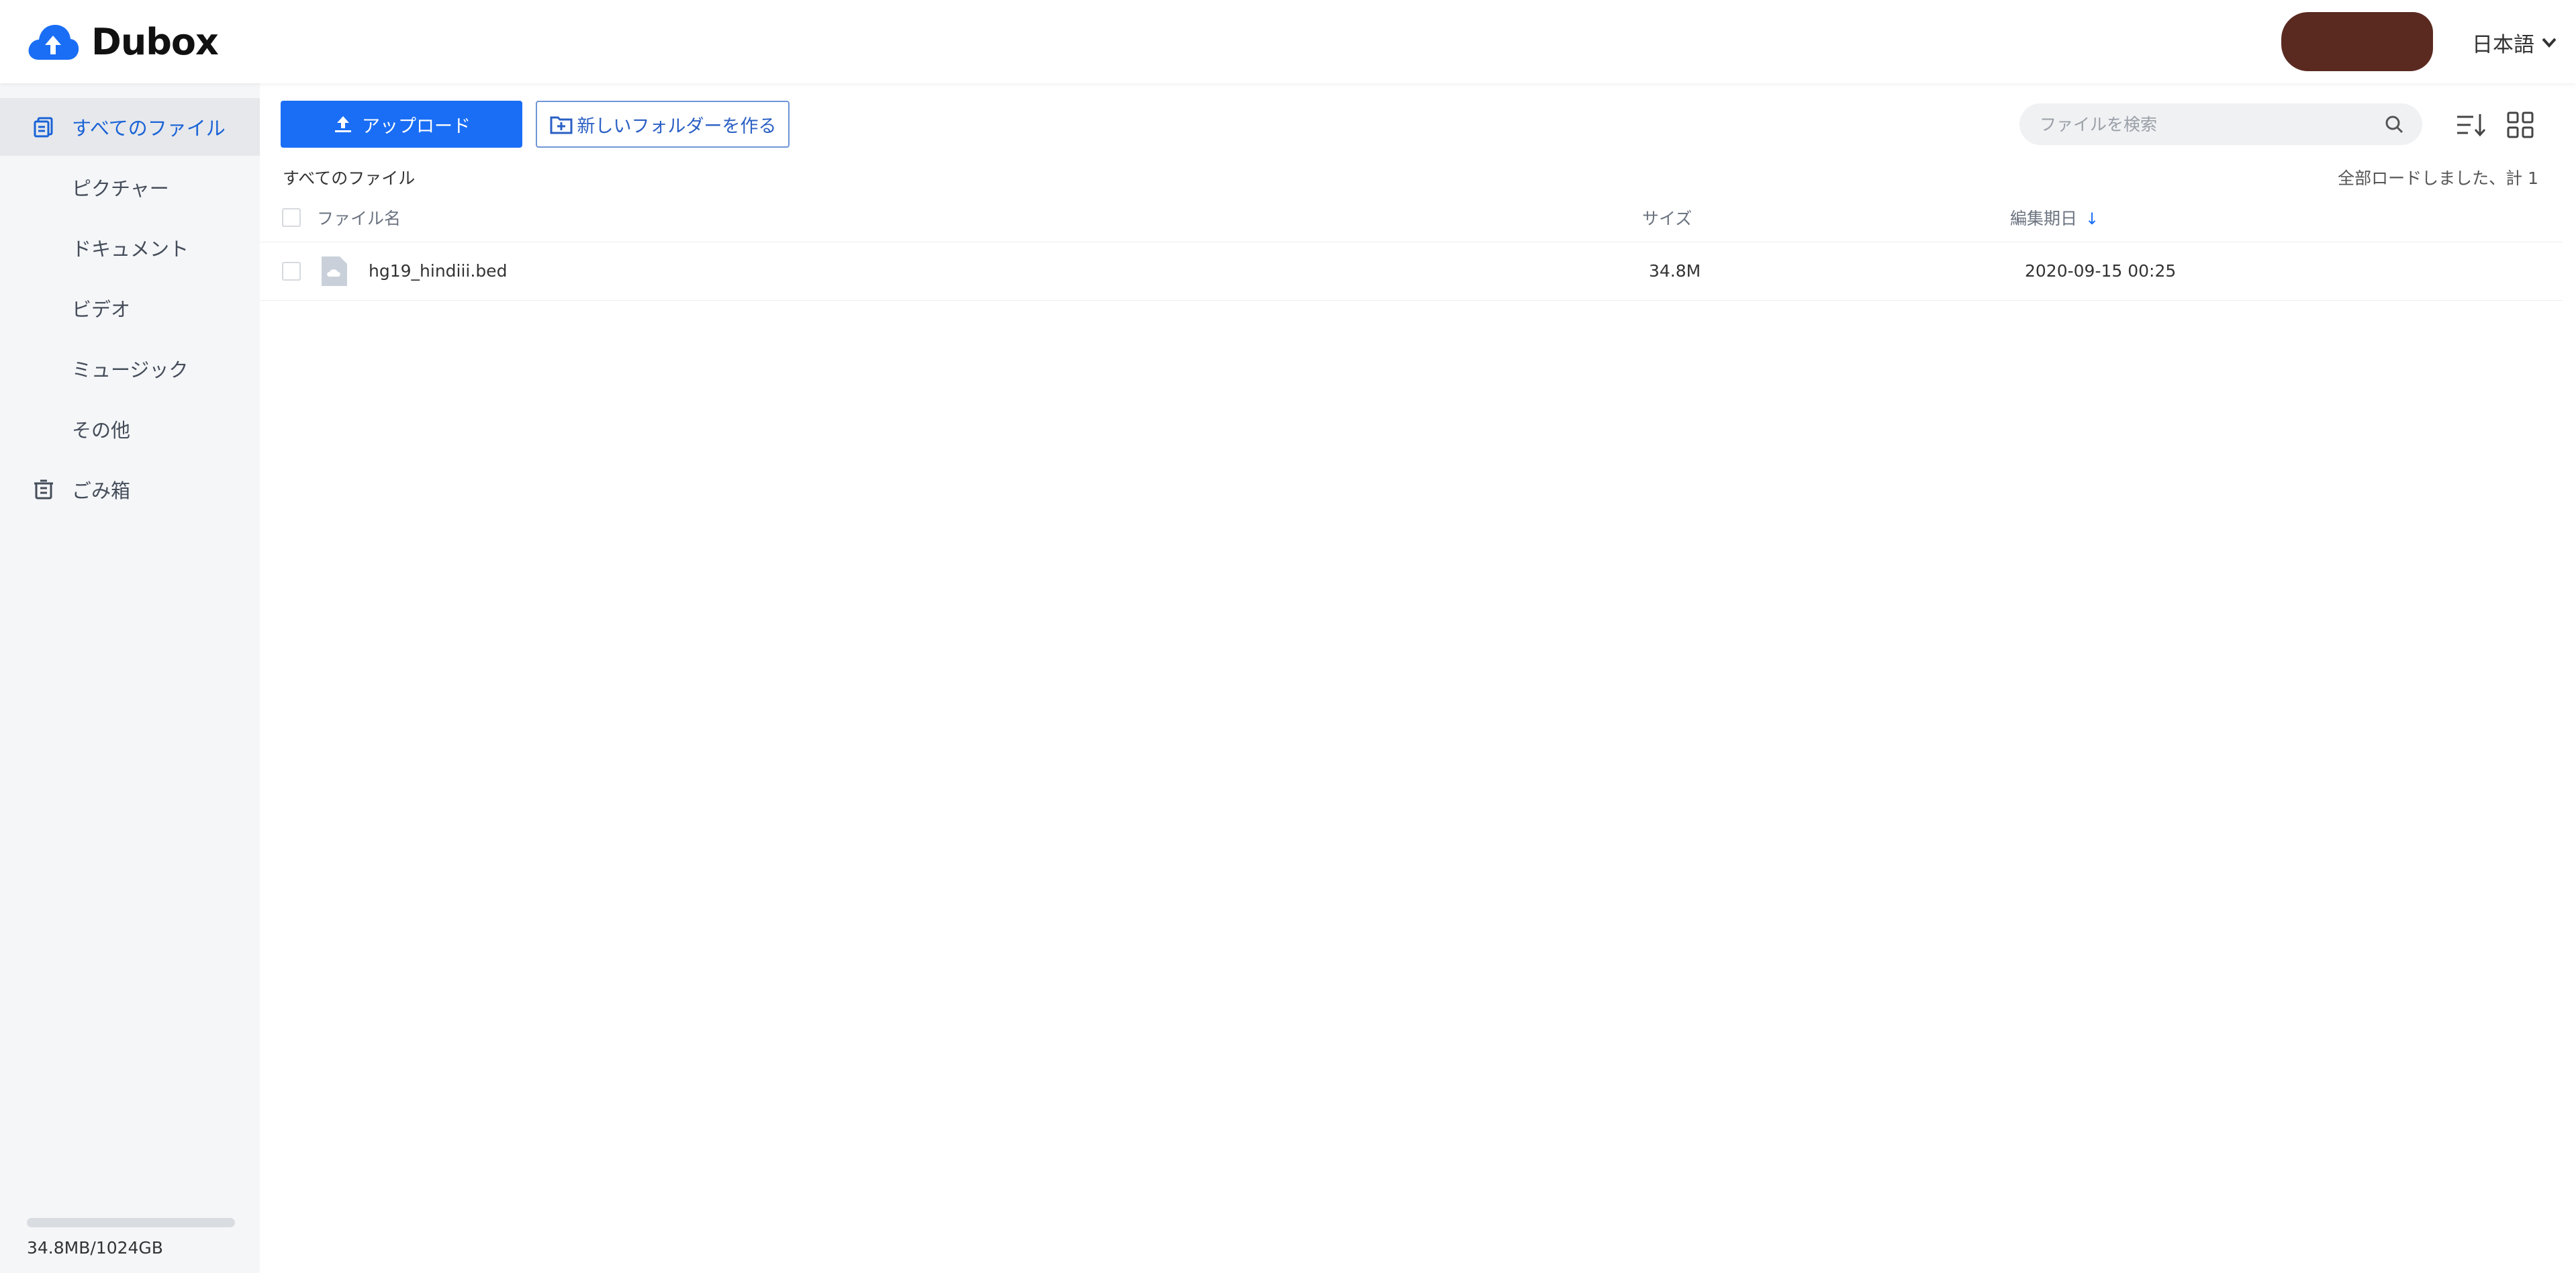 The height and width of the screenshot is (1273, 2576). I want to click on top-header: Dubox 日本語, so click(1288, 41).